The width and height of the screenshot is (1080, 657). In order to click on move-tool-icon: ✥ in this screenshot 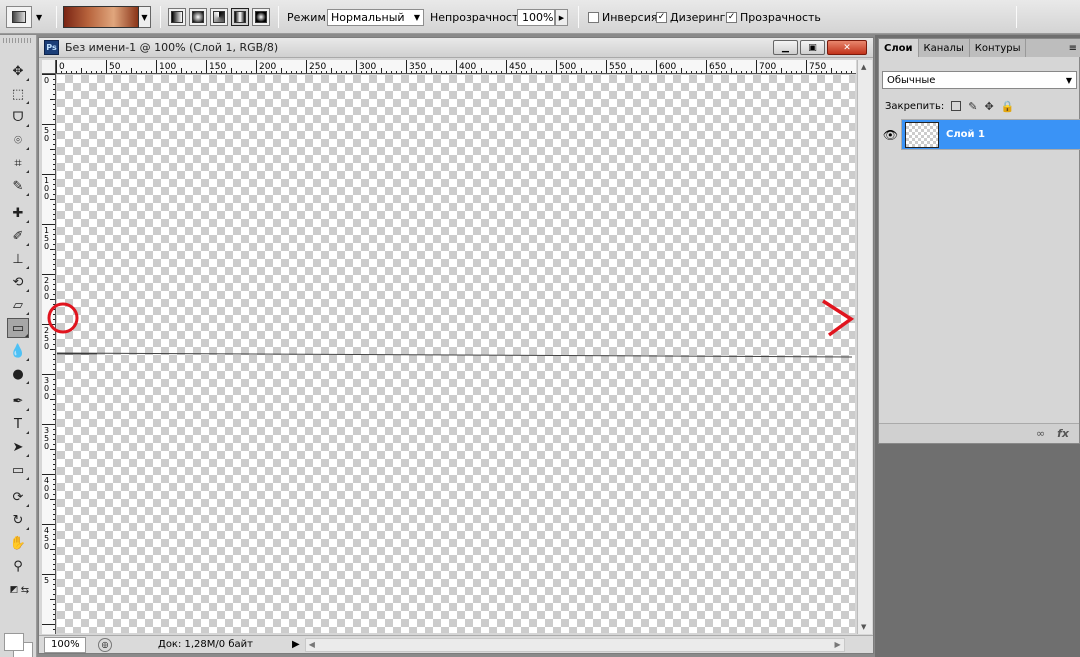, I will do `click(18, 71)`.